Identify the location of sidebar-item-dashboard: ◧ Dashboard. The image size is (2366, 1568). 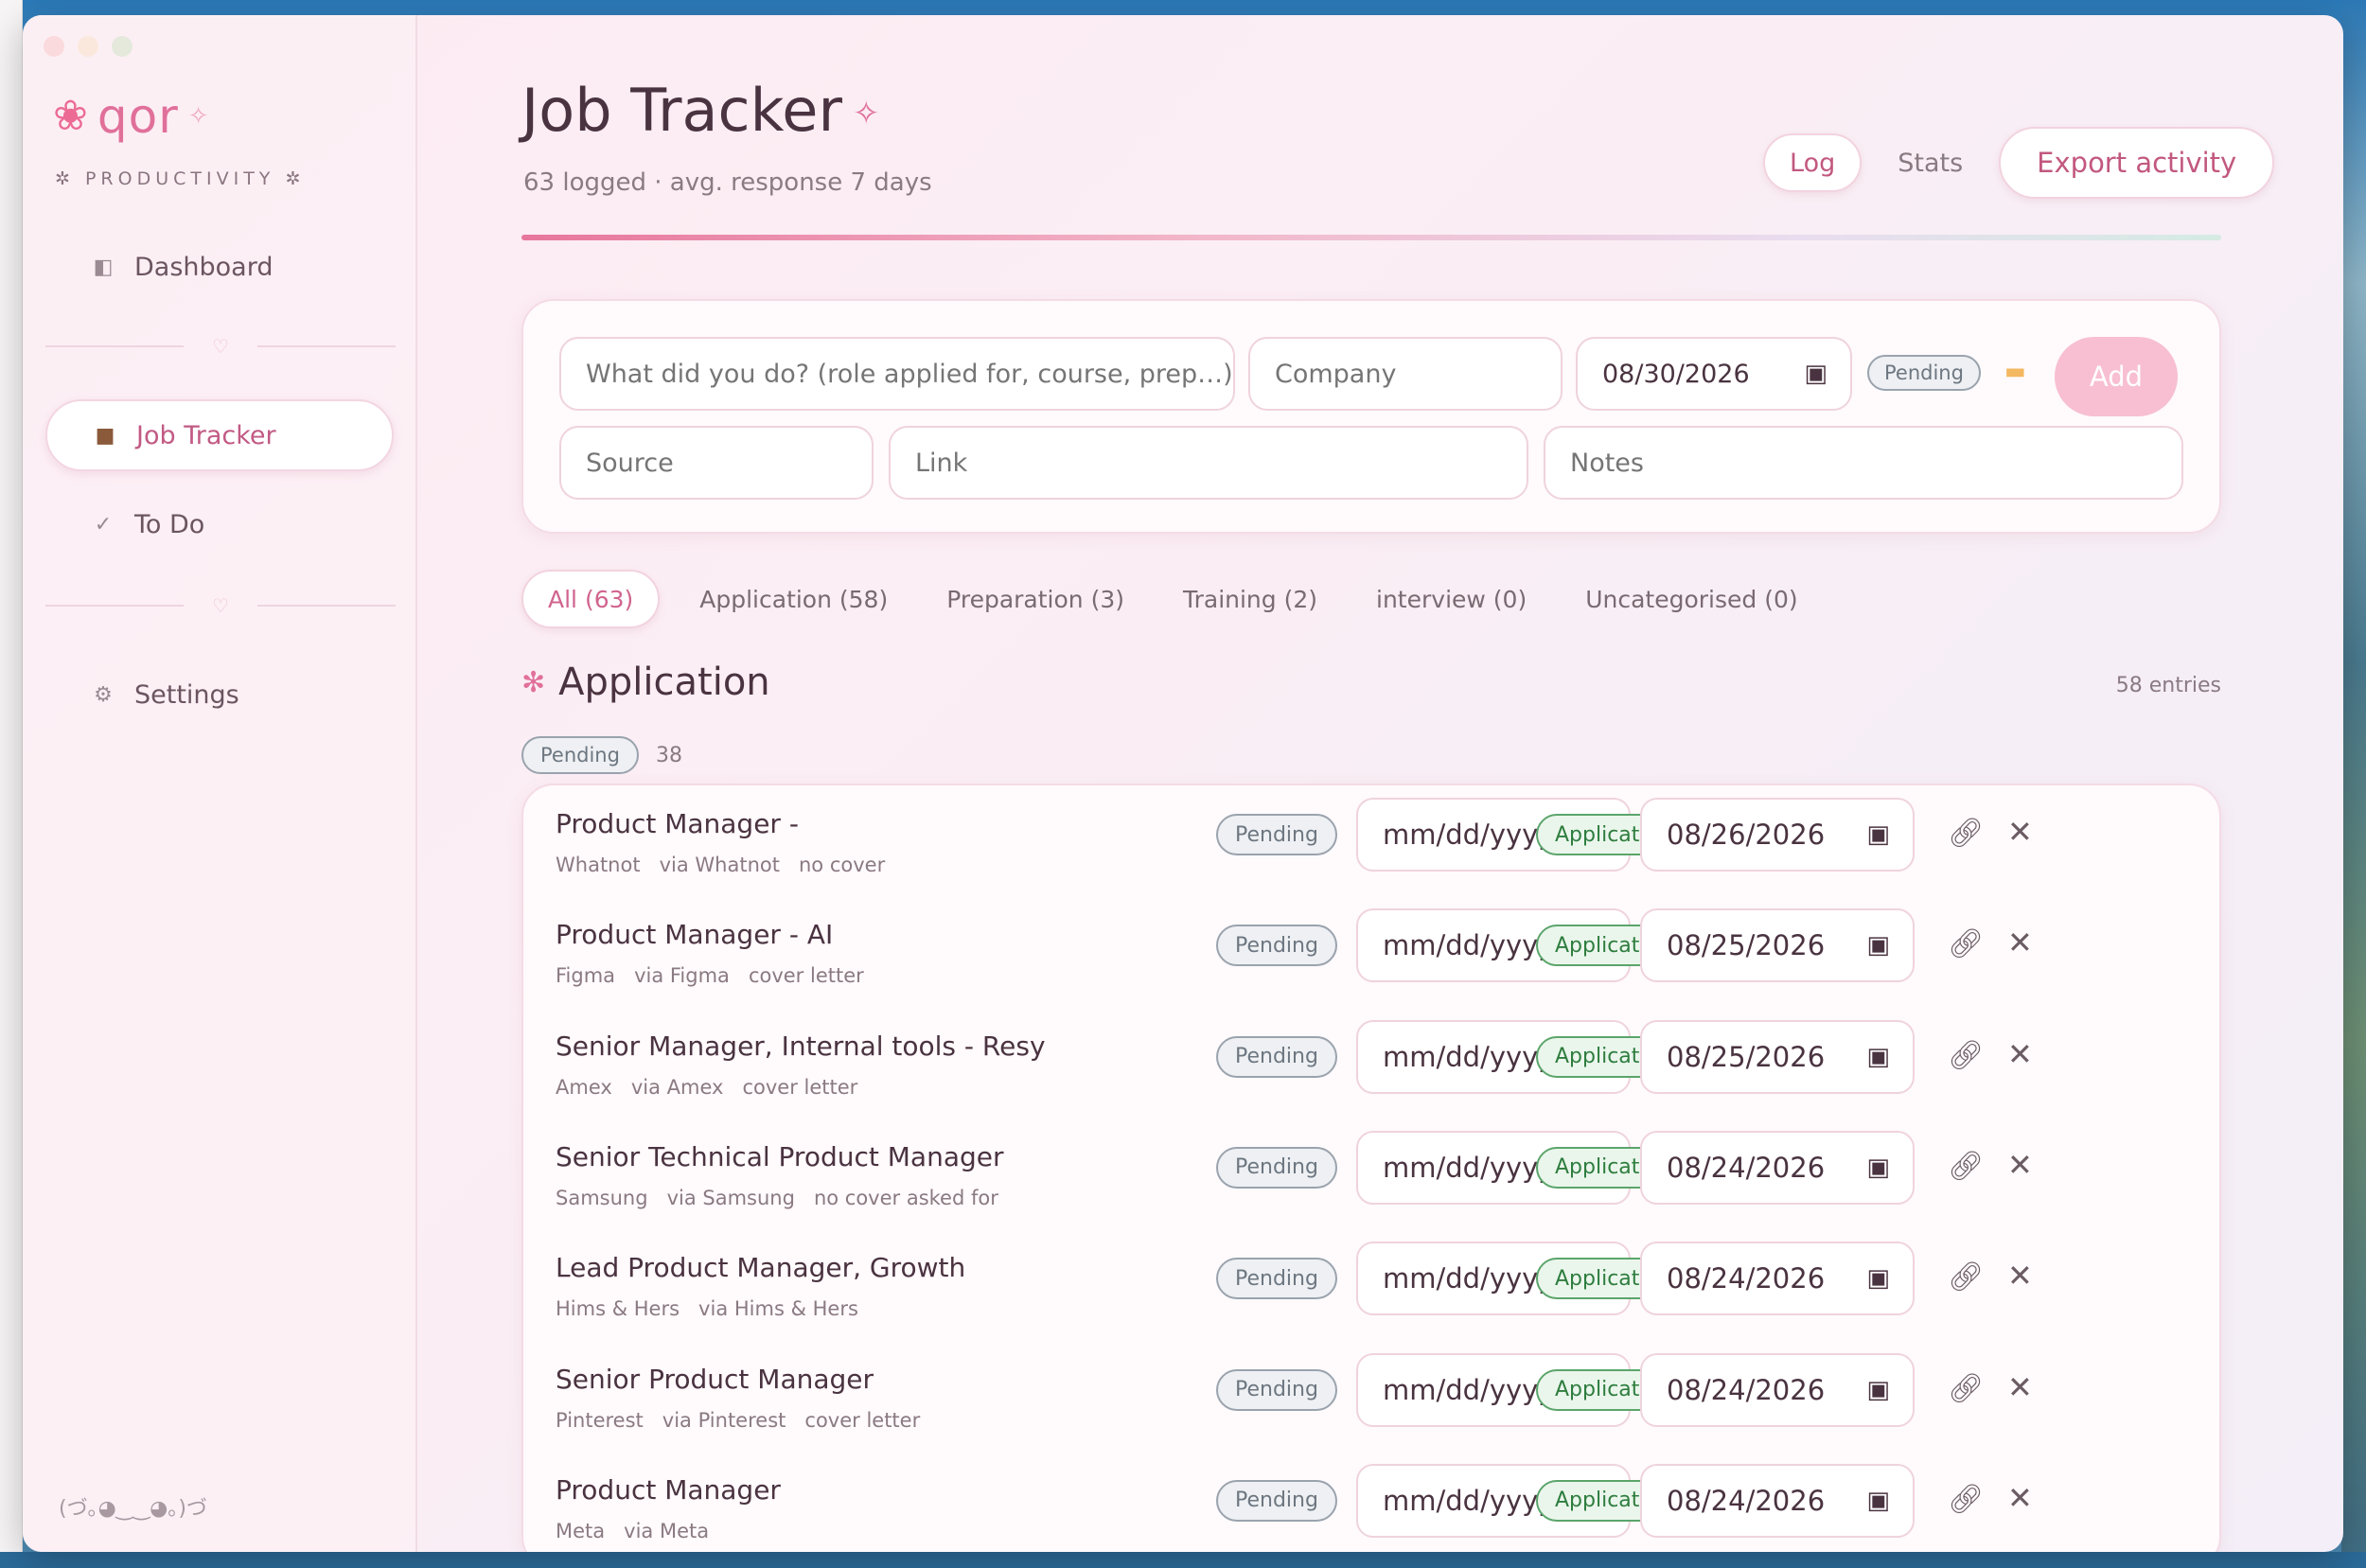
(219, 267).